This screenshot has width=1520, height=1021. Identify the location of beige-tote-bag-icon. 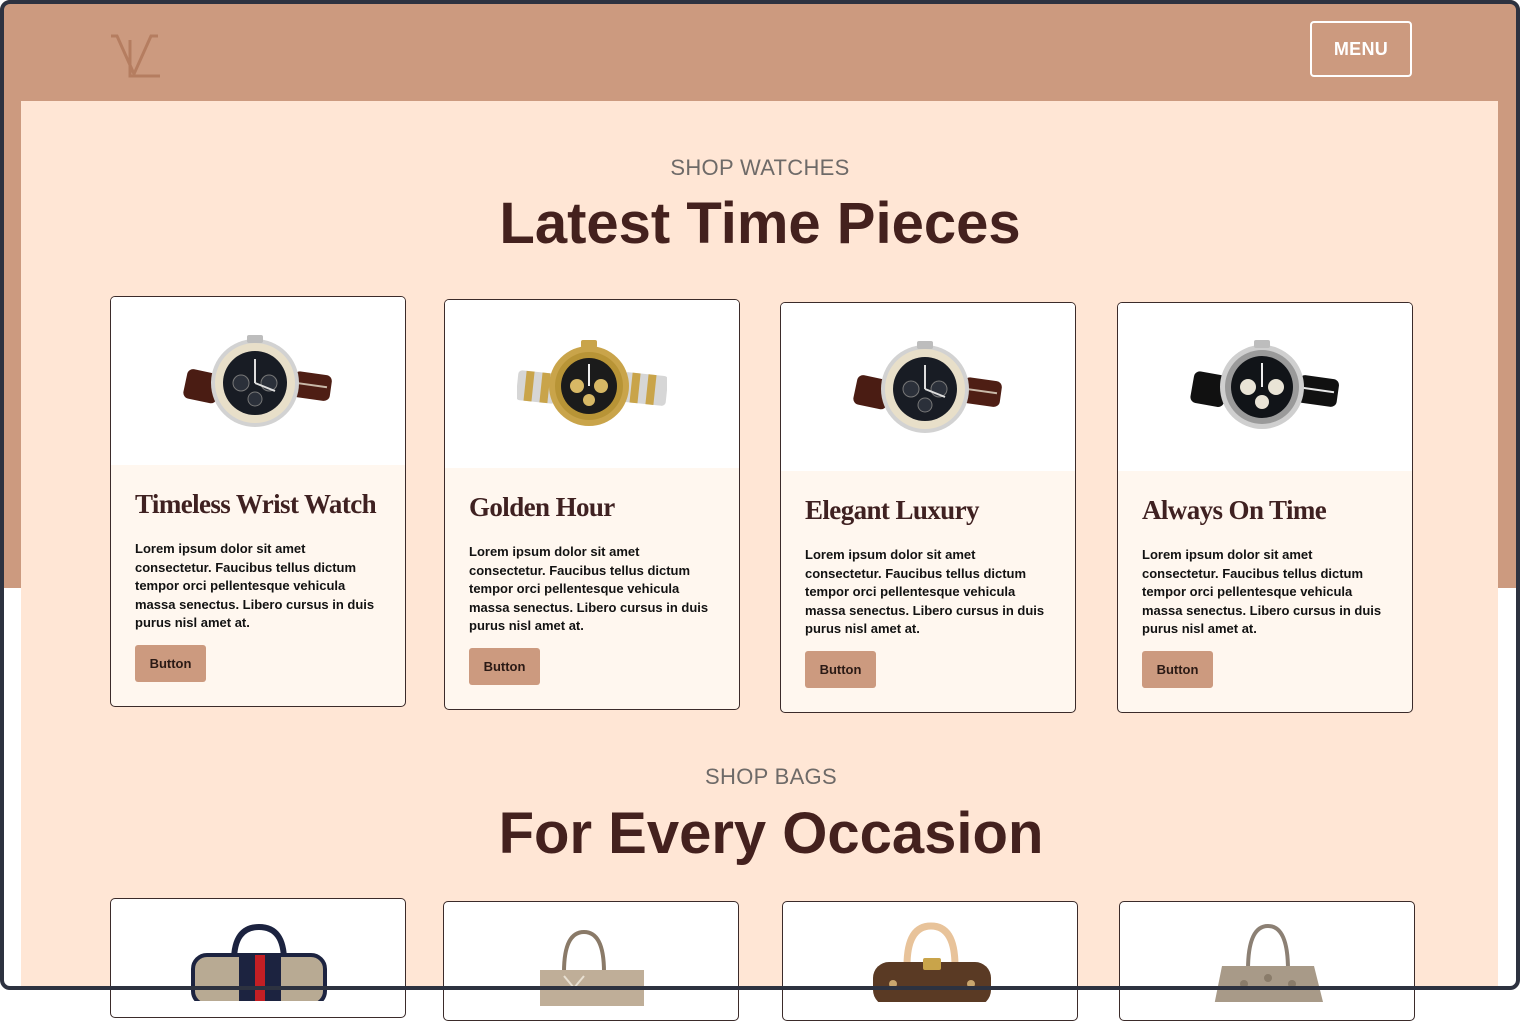
(594, 968).